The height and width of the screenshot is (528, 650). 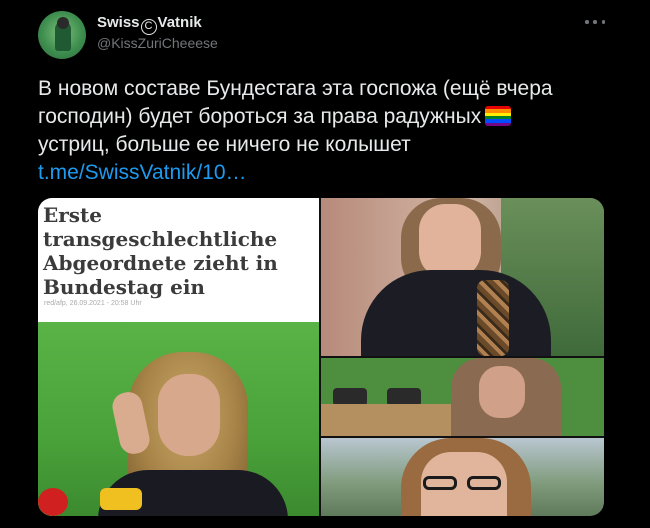 I want to click on author-avatar, so click(x=62, y=35).